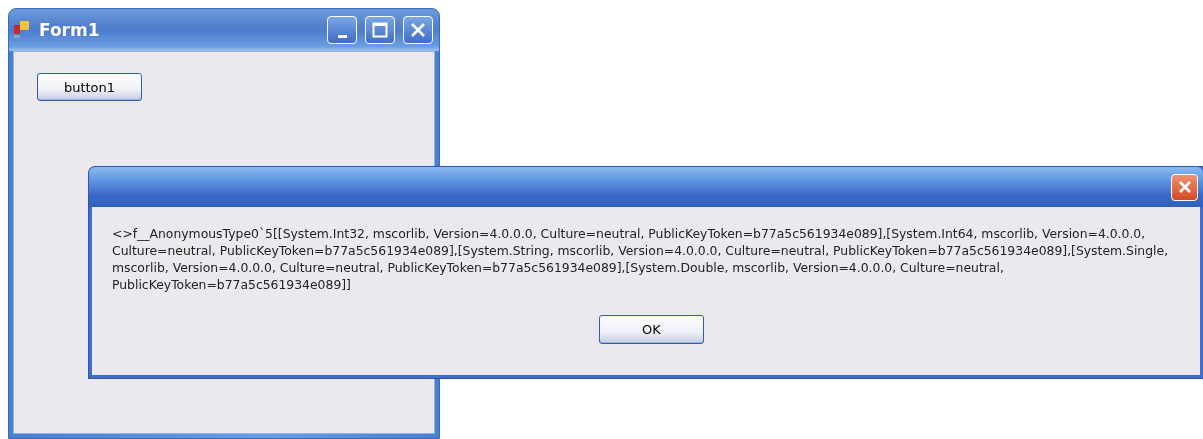 The width and height of the screenshot is (1203, 439). Describe the element at coordinates (651, 329) in the screenshot. I see `ok-button: OK` at that location.